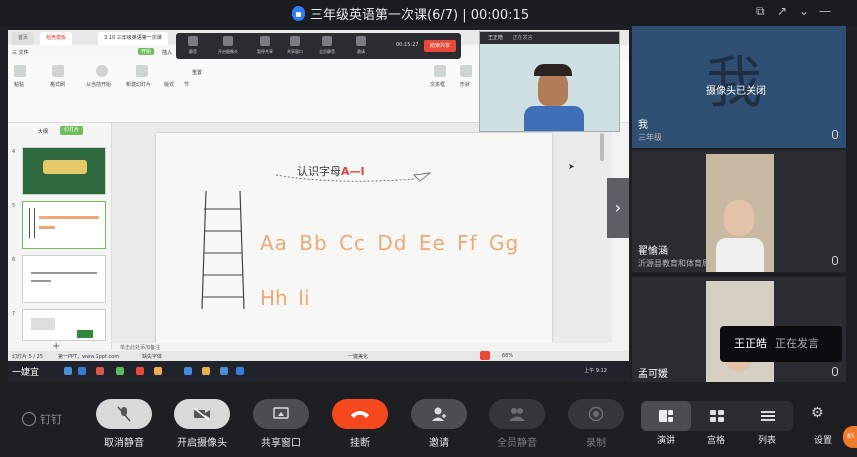  What do you see at coordinates (674, 263) in the screenshot?
I see `participant-org: 沂源县教育和体育局` at bounding box center [674, 263].